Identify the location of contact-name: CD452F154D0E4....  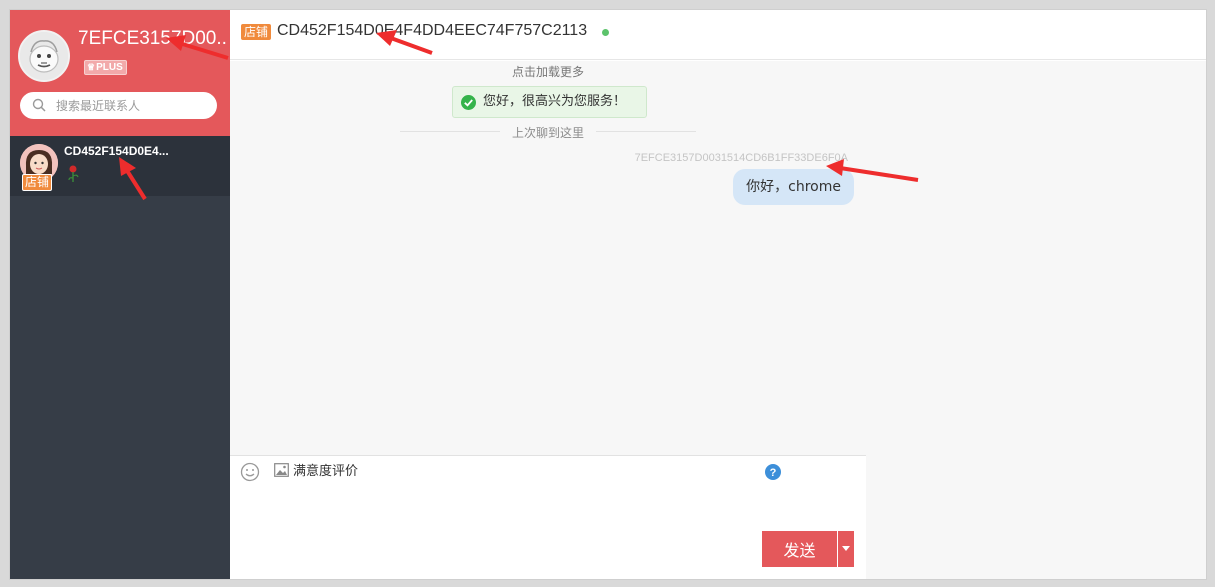
(116, 151).